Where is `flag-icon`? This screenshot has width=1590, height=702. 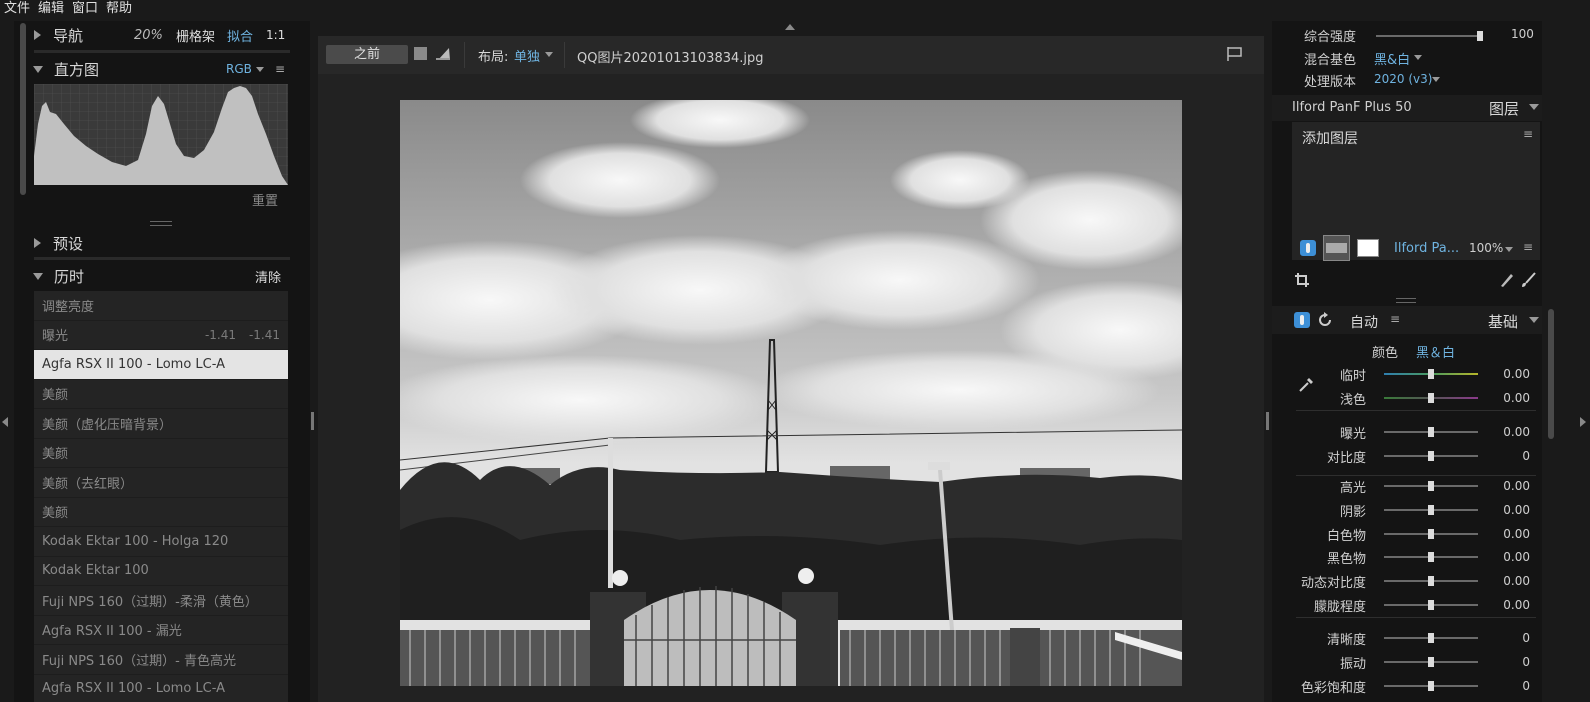
flag-icon is located at coordinates (1235, 54).